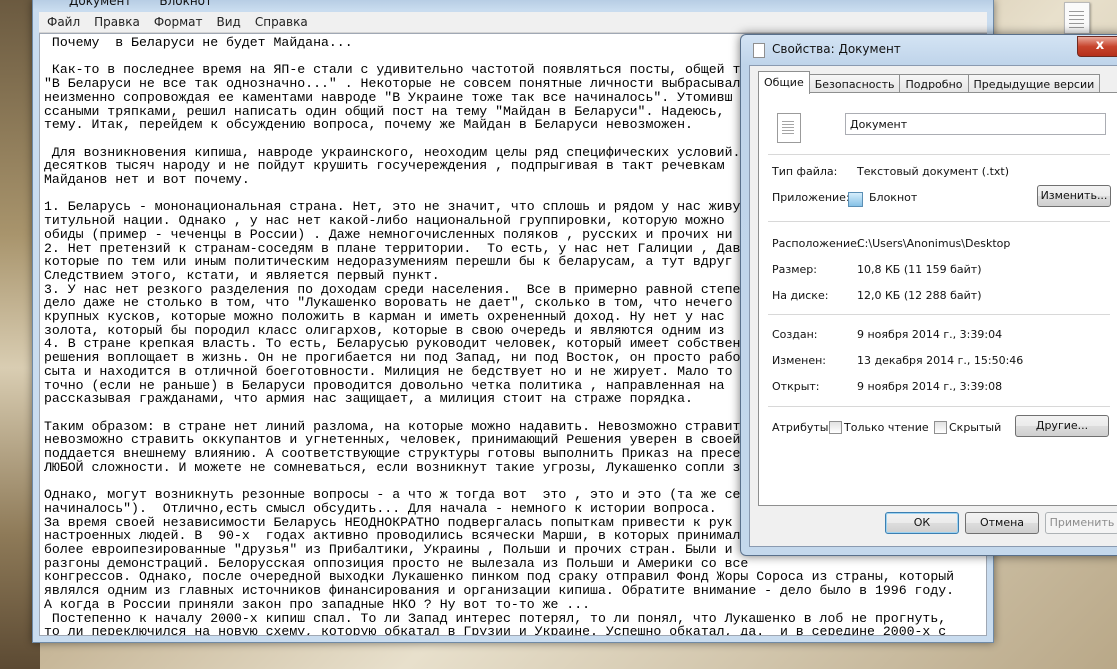  Describe the element at coordinates (100, 4) in the screenshot. I see `notepad-title-doc: Документ` at that location.